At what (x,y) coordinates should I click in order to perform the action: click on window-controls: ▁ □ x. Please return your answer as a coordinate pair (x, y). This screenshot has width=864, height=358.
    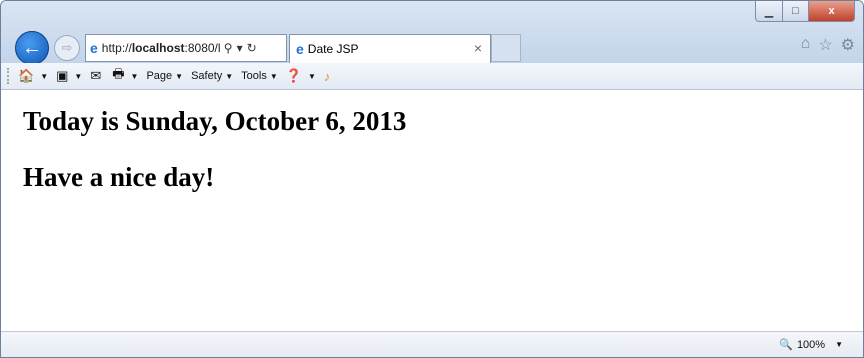
    Looking at the image, I should click on (805, 11).